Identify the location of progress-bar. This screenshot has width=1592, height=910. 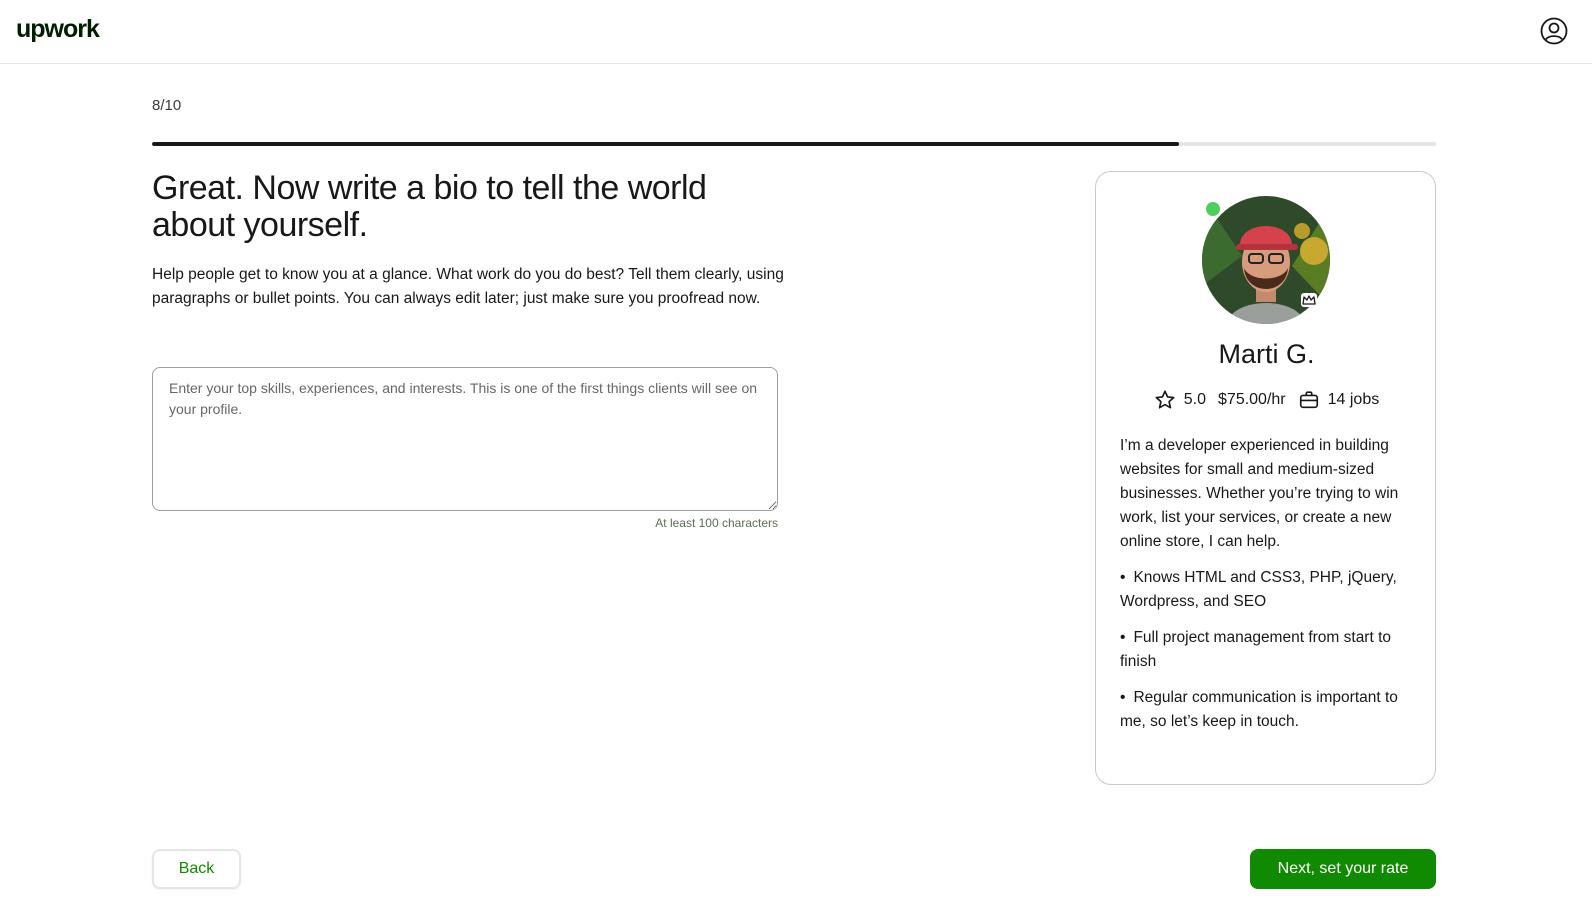
(794, 144).